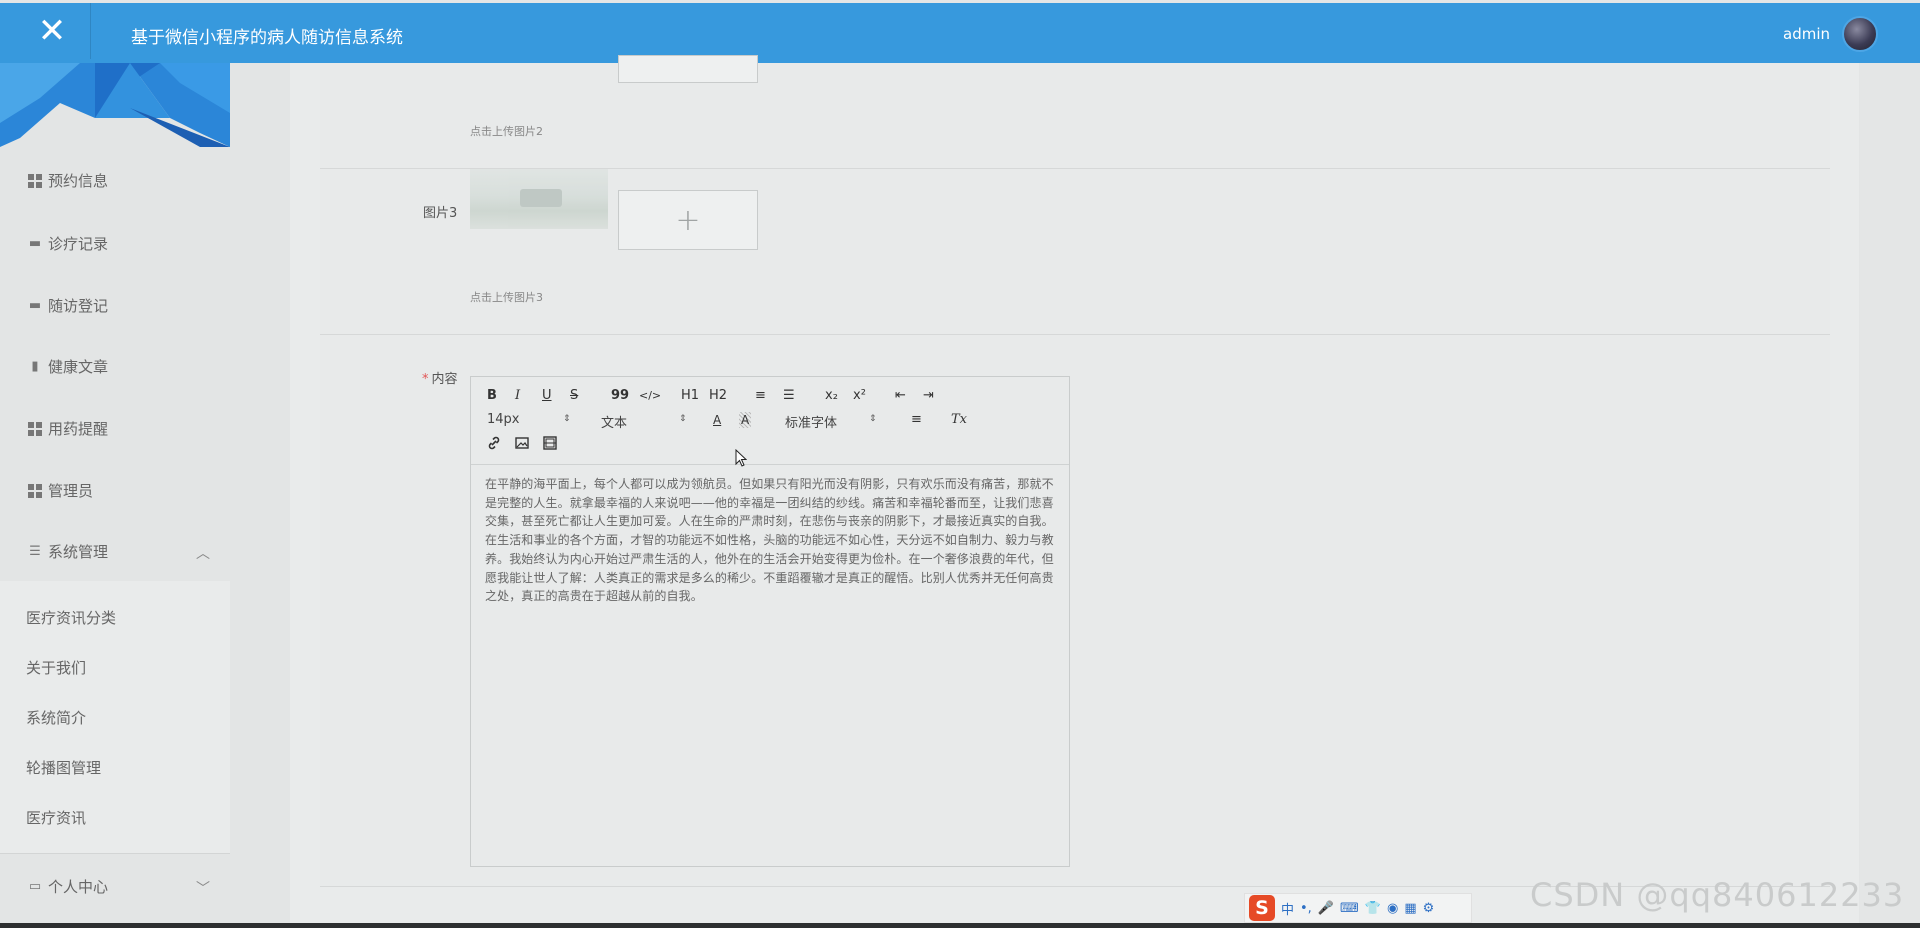 The image size is (1920, 928). What do you see at coordinates (56, 717) in the screenshot?
I see `submenu-item-intro: 系统简介` at bounding box center [56, 717].